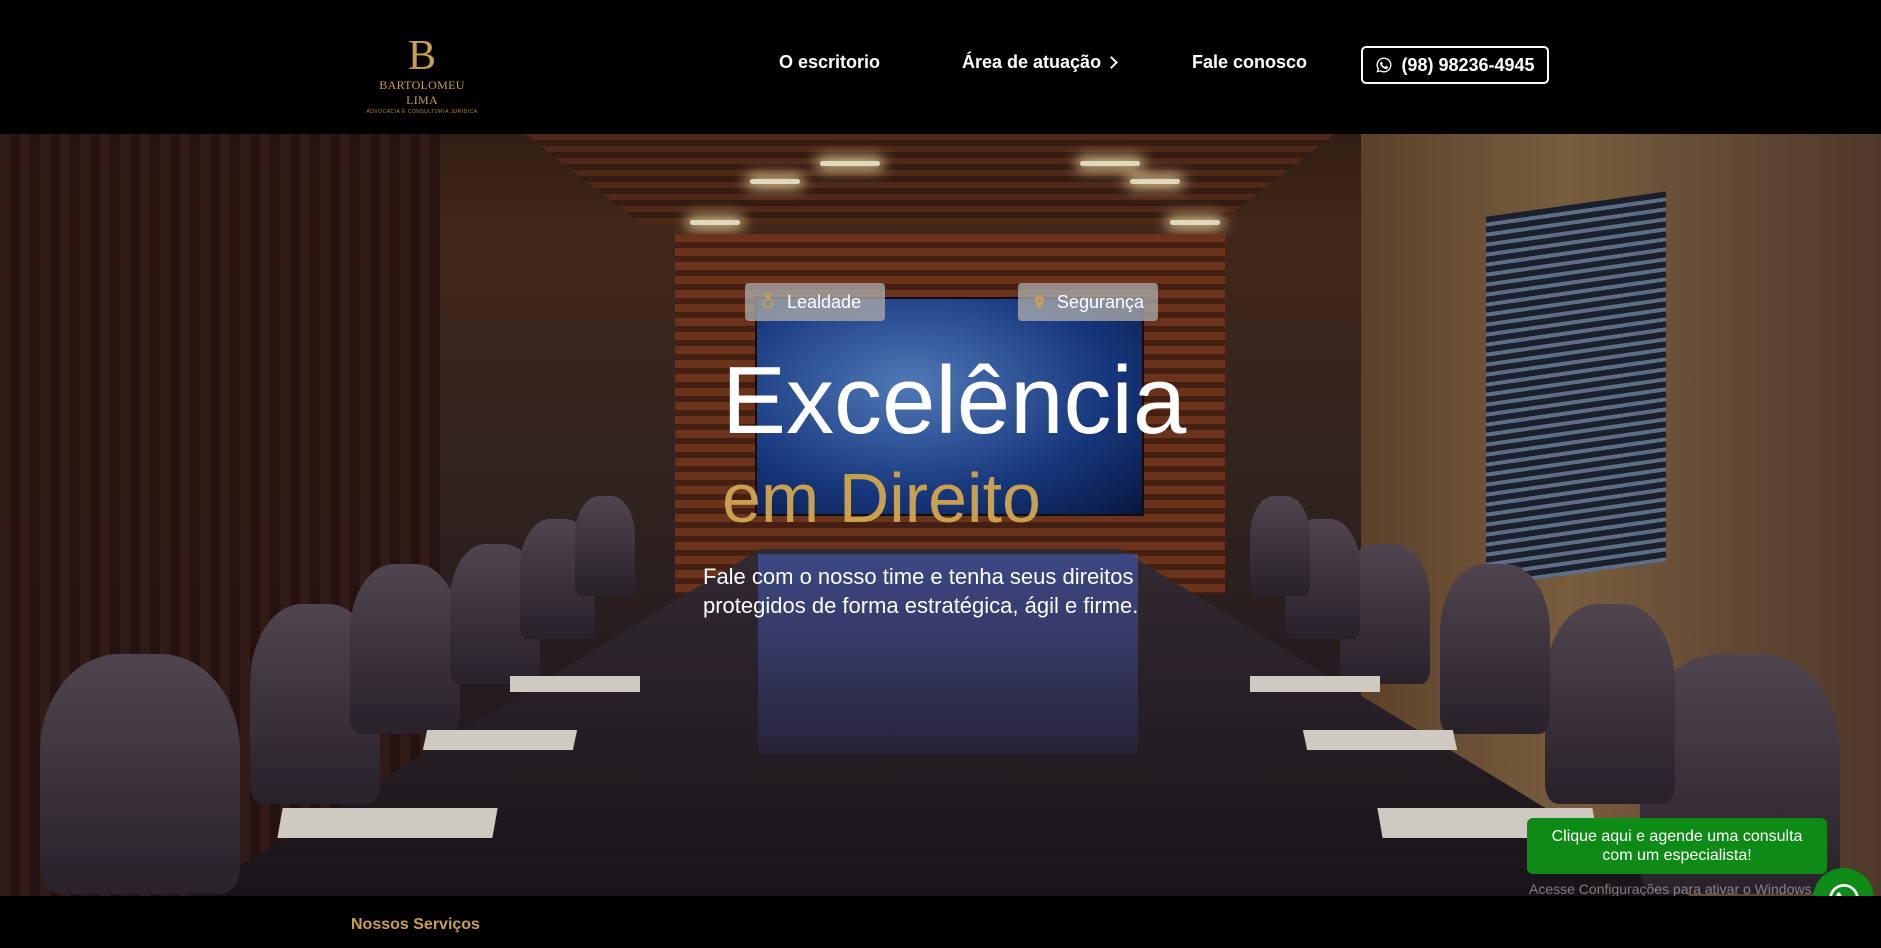 Image resolution: width=1881 pixels, height=948 pixels. I want to click on hero-title-line2: em Direito, so click(881, 498).